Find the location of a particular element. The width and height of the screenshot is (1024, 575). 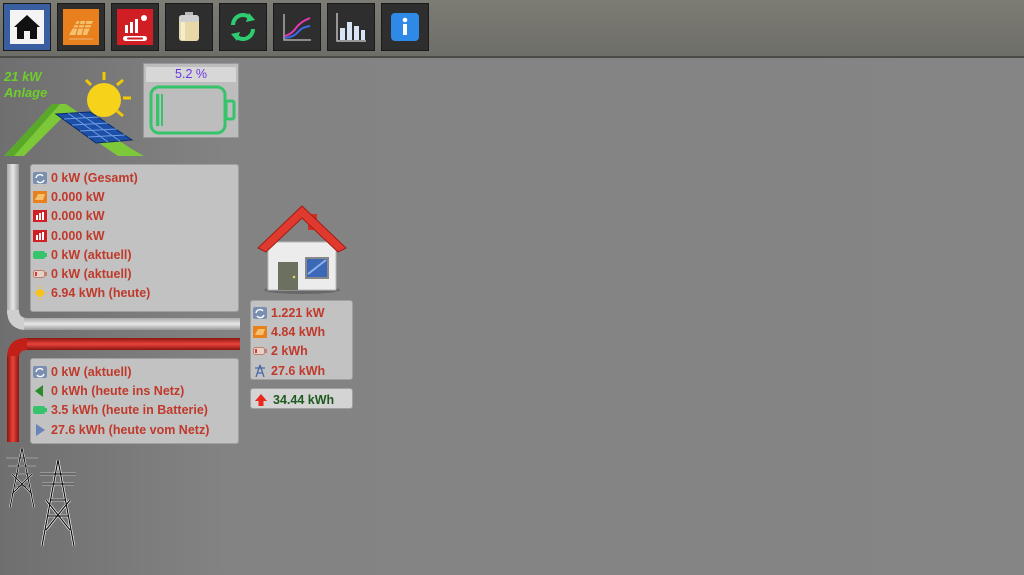

battery-button is located at coordinates (189, 27).